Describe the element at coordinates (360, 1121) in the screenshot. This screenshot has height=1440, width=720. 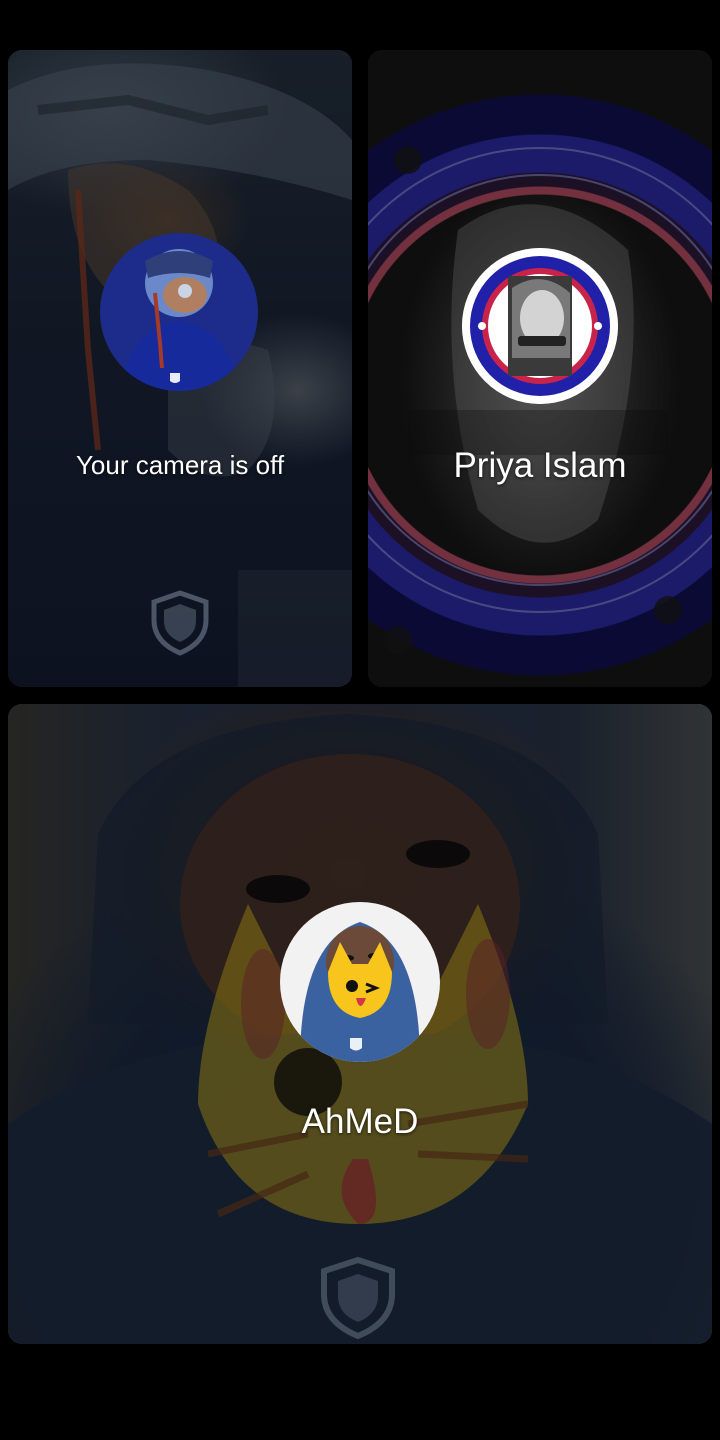
I see `participant-name: AhMeD` at that location.